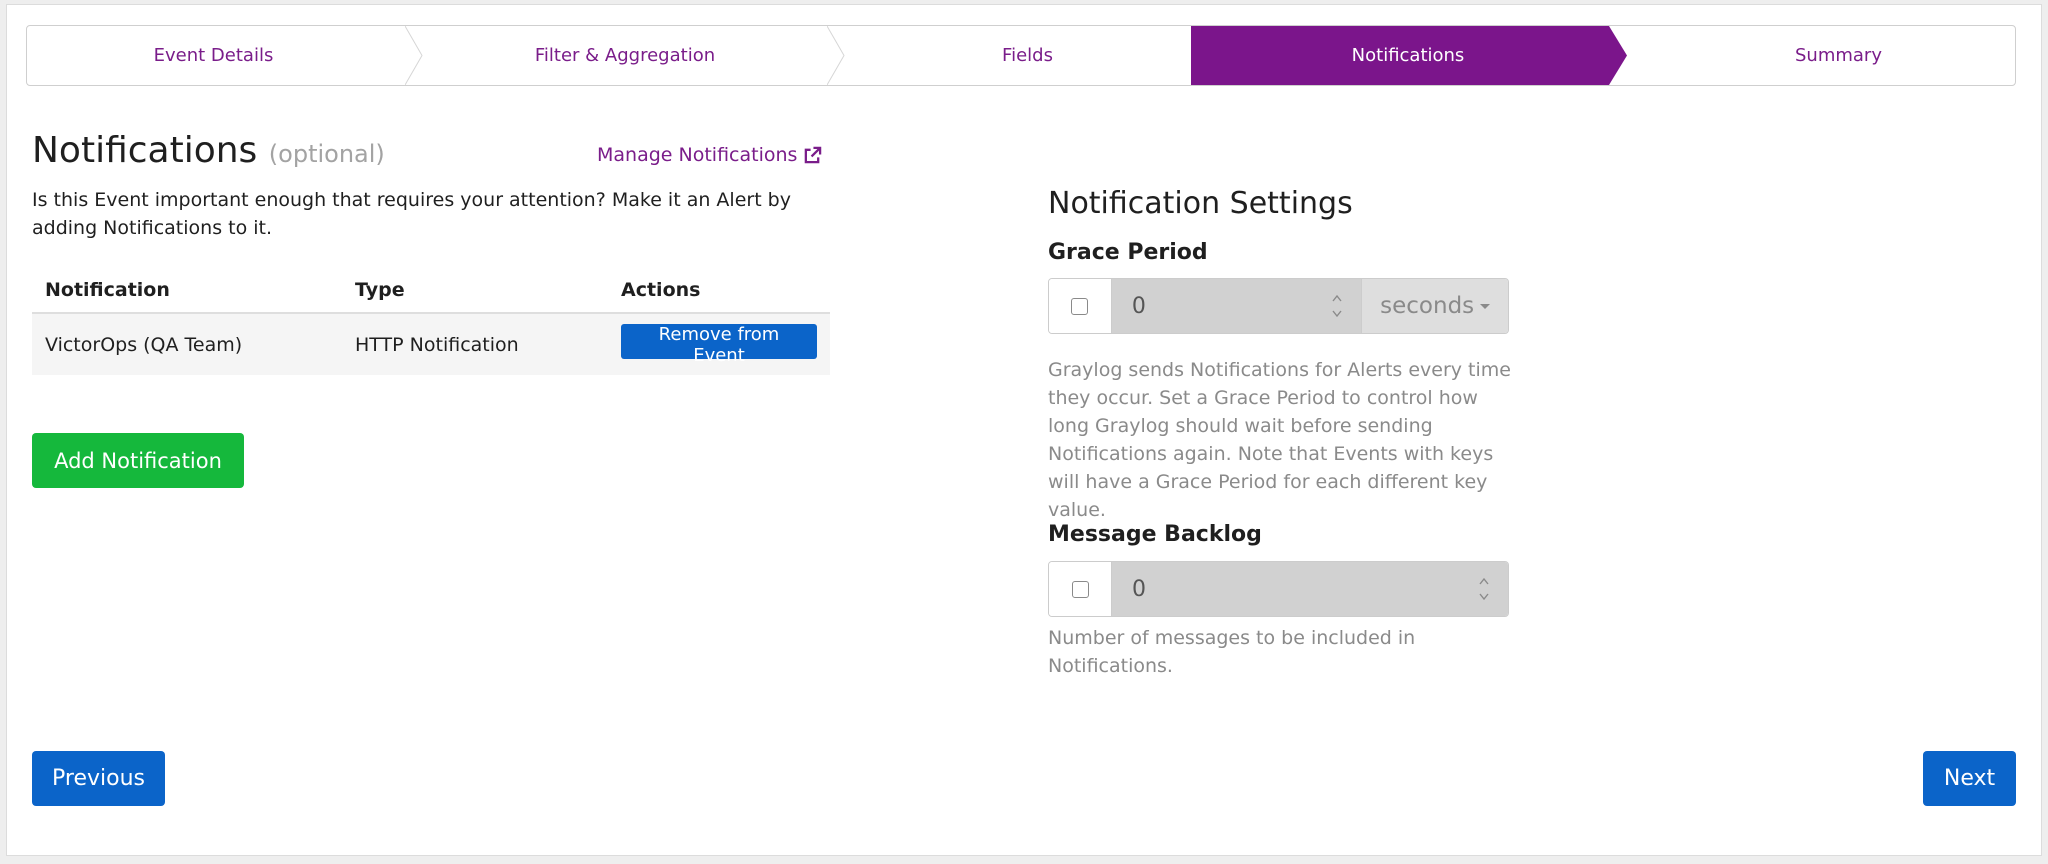 The height and width of the screenshot is (864, 2048). What do you see at coordinates (1155, 534) in the screenshot?
I see `message-backlog-label: Message Backlog` at bounding box center [1155, 534].